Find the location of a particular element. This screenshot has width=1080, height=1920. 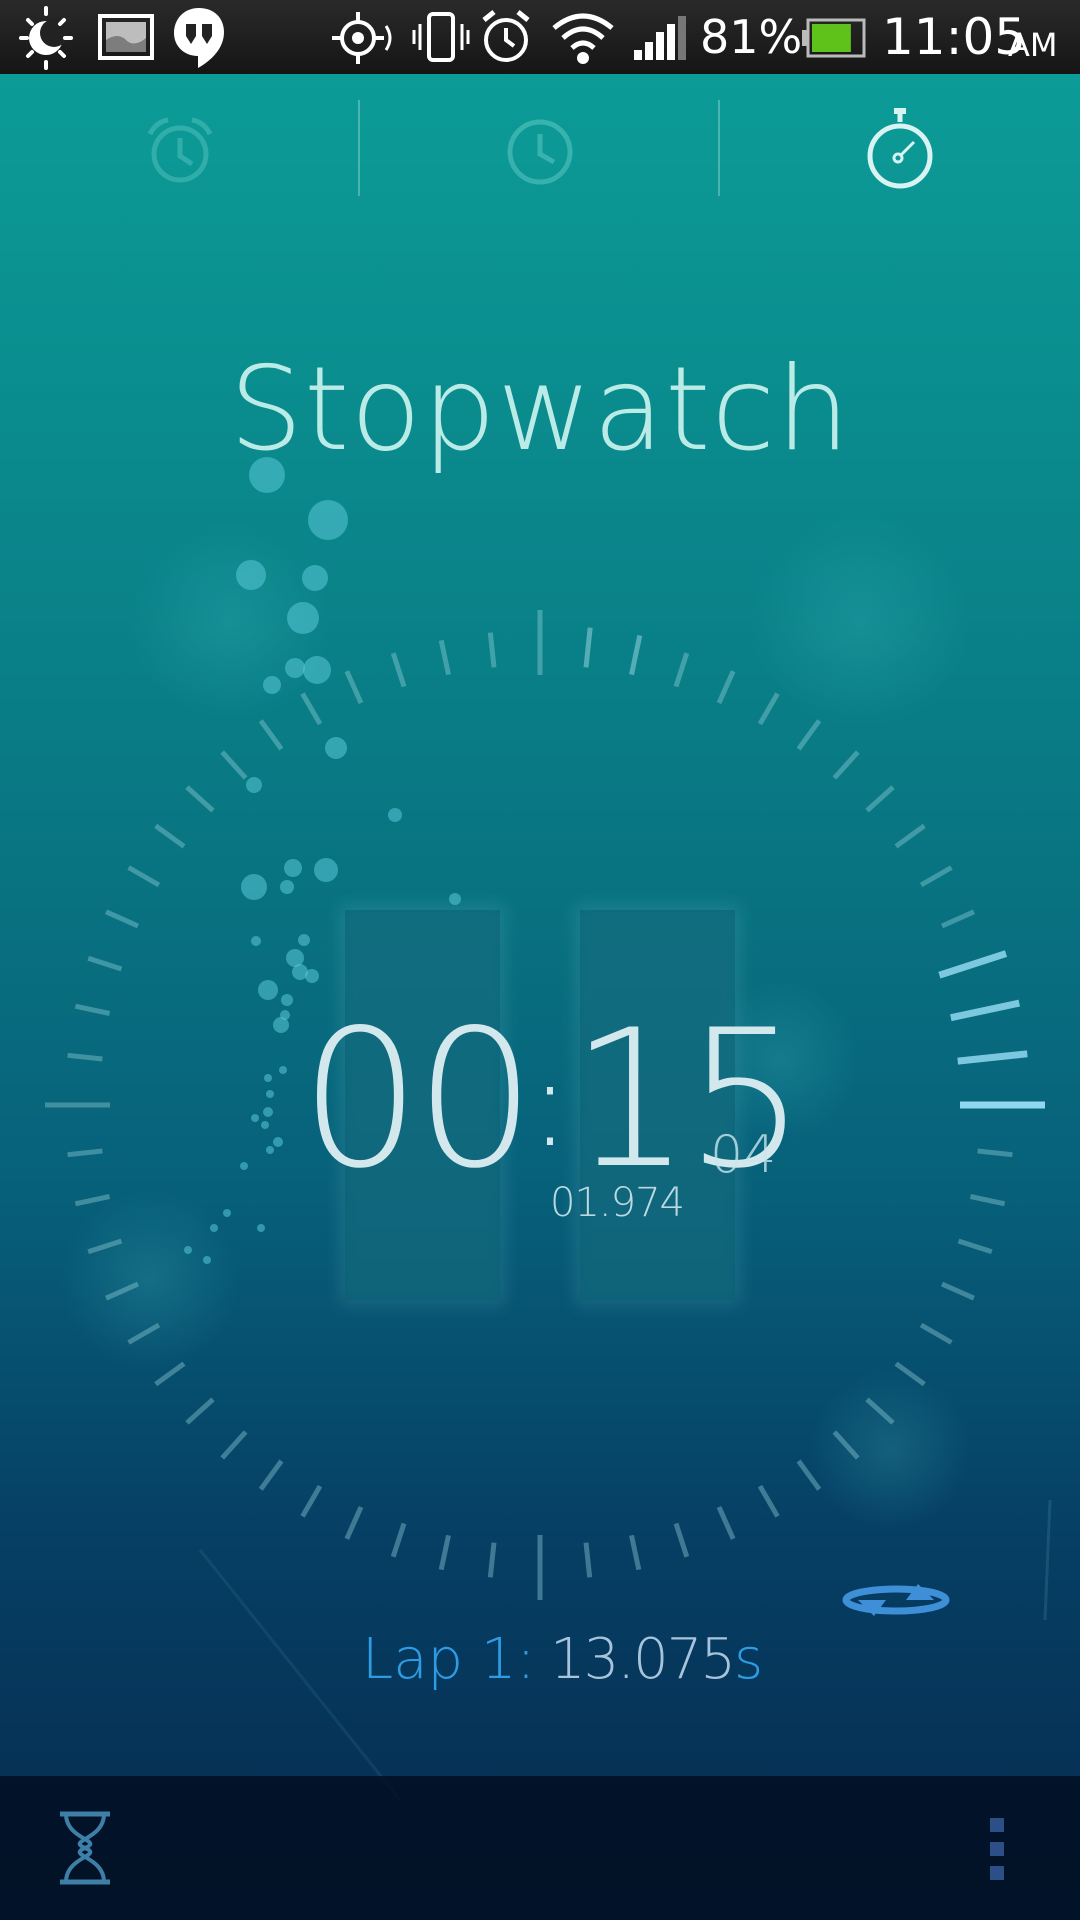

status-bar: 81% 11:05 AM is located at coordinates (540, 37).